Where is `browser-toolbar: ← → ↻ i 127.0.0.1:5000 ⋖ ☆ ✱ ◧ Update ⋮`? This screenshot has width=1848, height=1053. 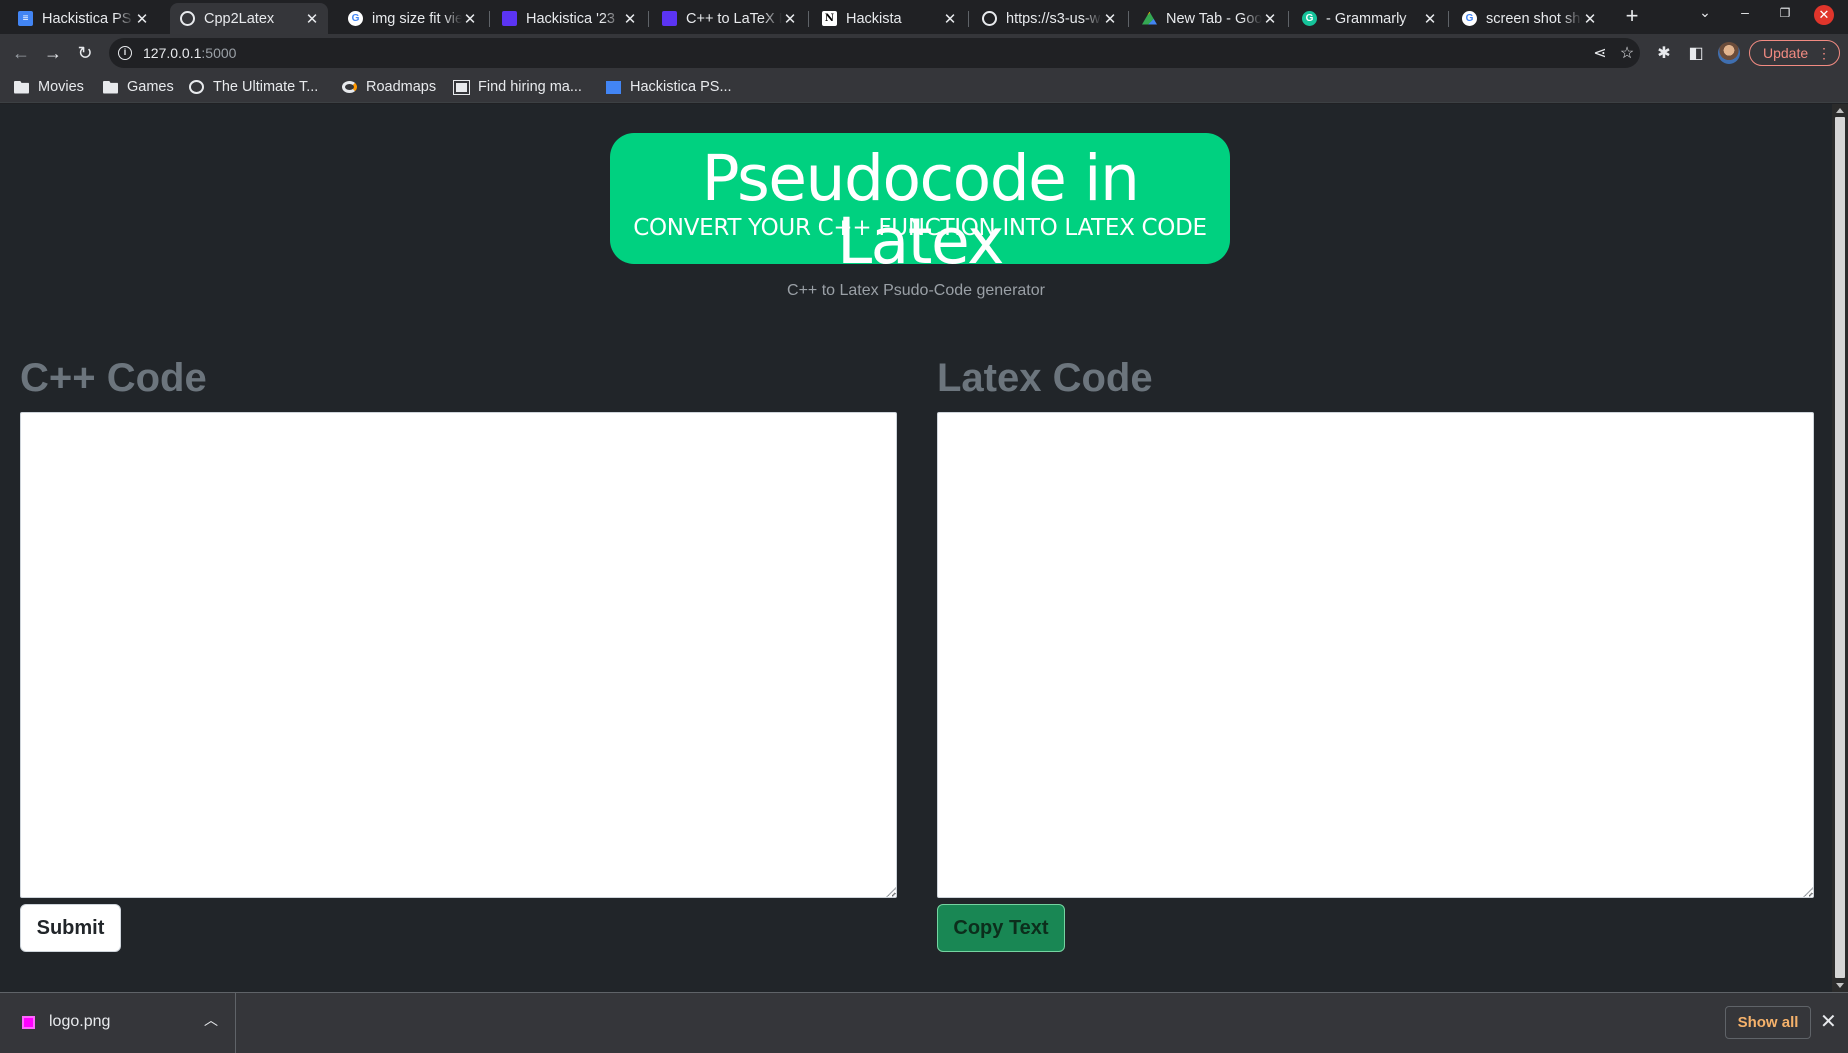 browser-toolbar: ← → ↻ i 127.0.0.1:5000 ⋖ ☆ ✱ ◧ Update ⋮ is located at coordinates (924, 53).